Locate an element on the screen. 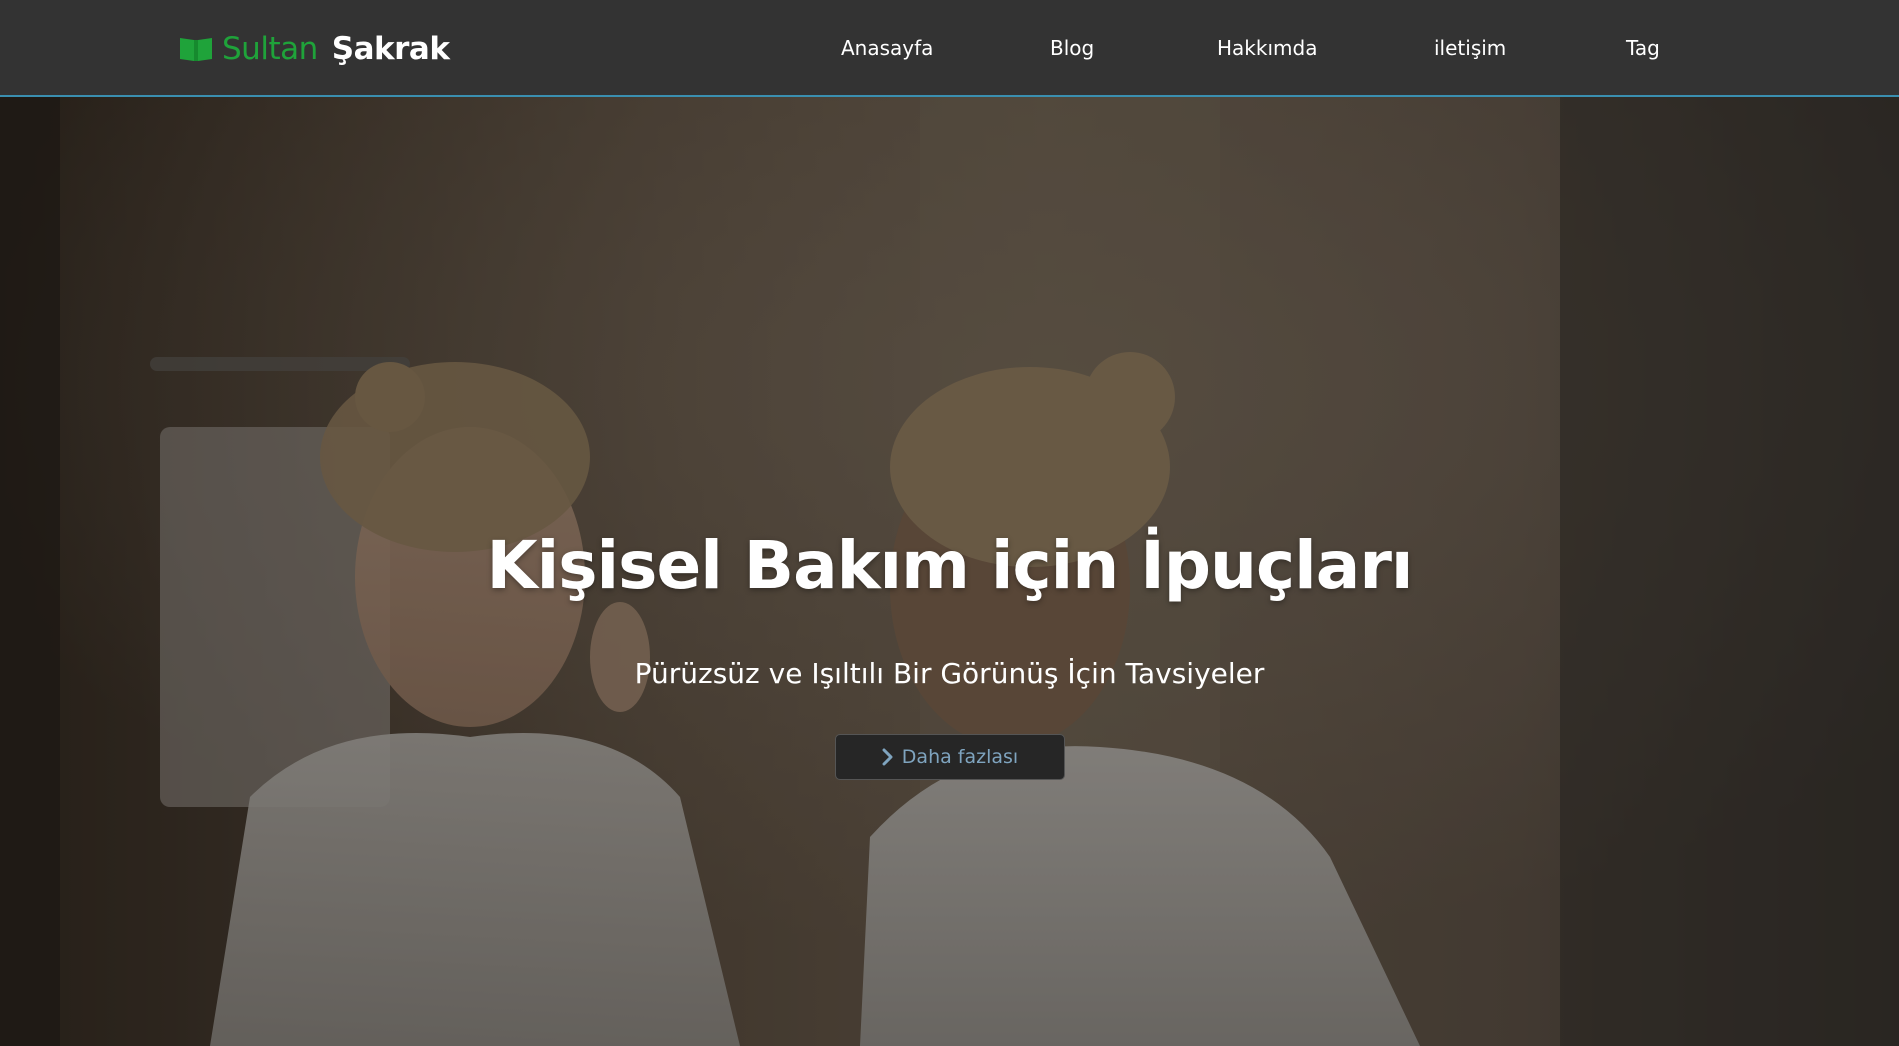  daha-fazlasi-label: Daha fazlası is located at coordinates (960, 757).